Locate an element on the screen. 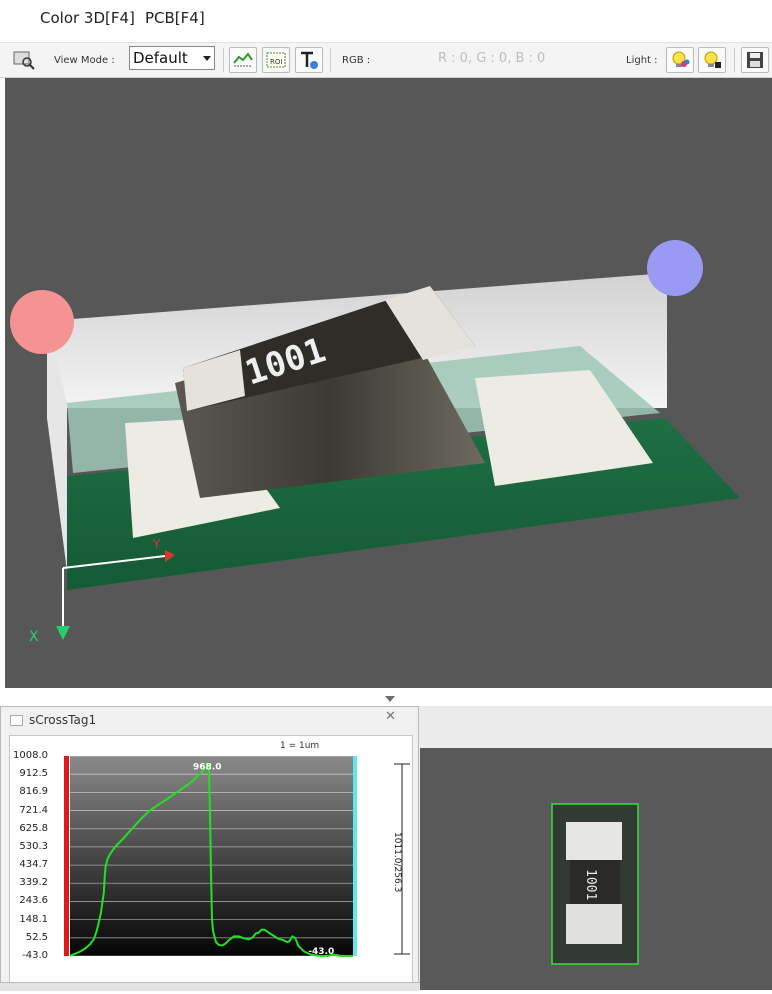  cross-section-chart: 968.0 -43.0 is located at coordinates (237, 856).